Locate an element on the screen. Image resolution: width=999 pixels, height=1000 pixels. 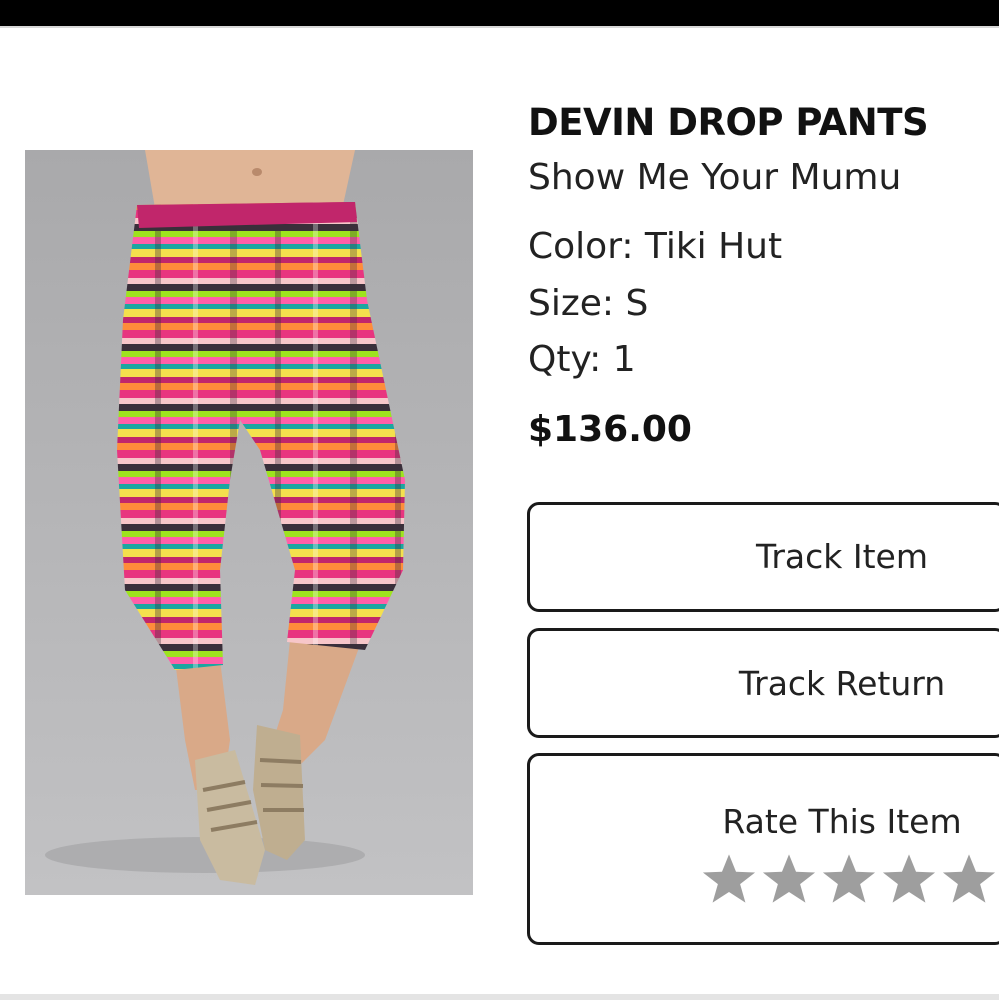
rate-item-label: Rate This Item is located at coordinates (842, 821).